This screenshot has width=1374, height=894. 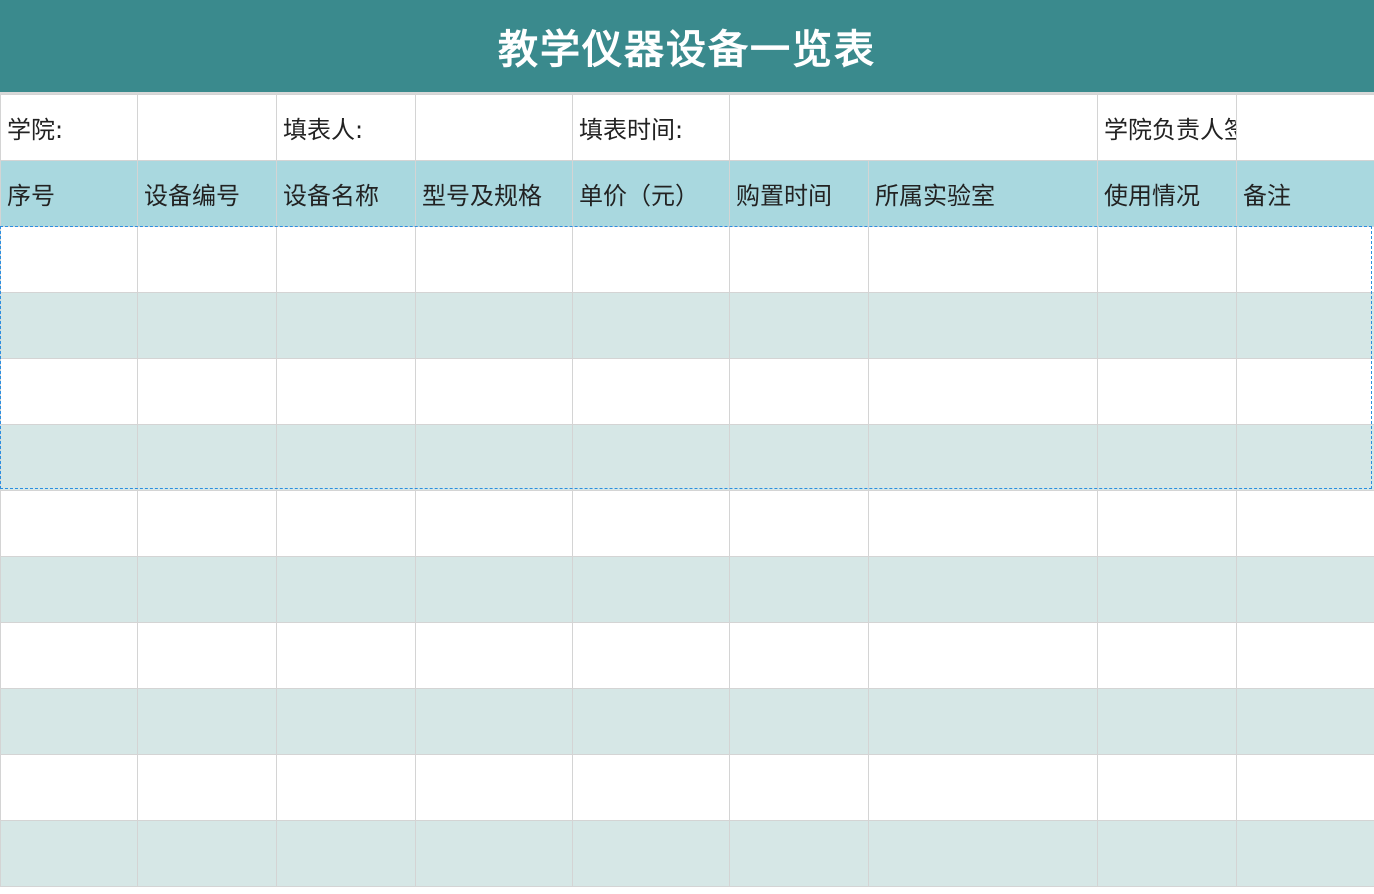 I want to click on date-label: 填表时间:, so click(x=651, y=127).